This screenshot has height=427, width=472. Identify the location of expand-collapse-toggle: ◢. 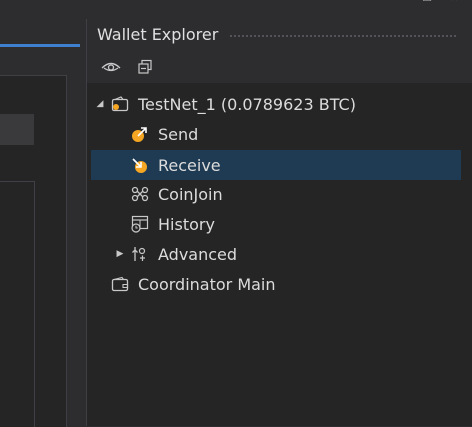
(100, 104).